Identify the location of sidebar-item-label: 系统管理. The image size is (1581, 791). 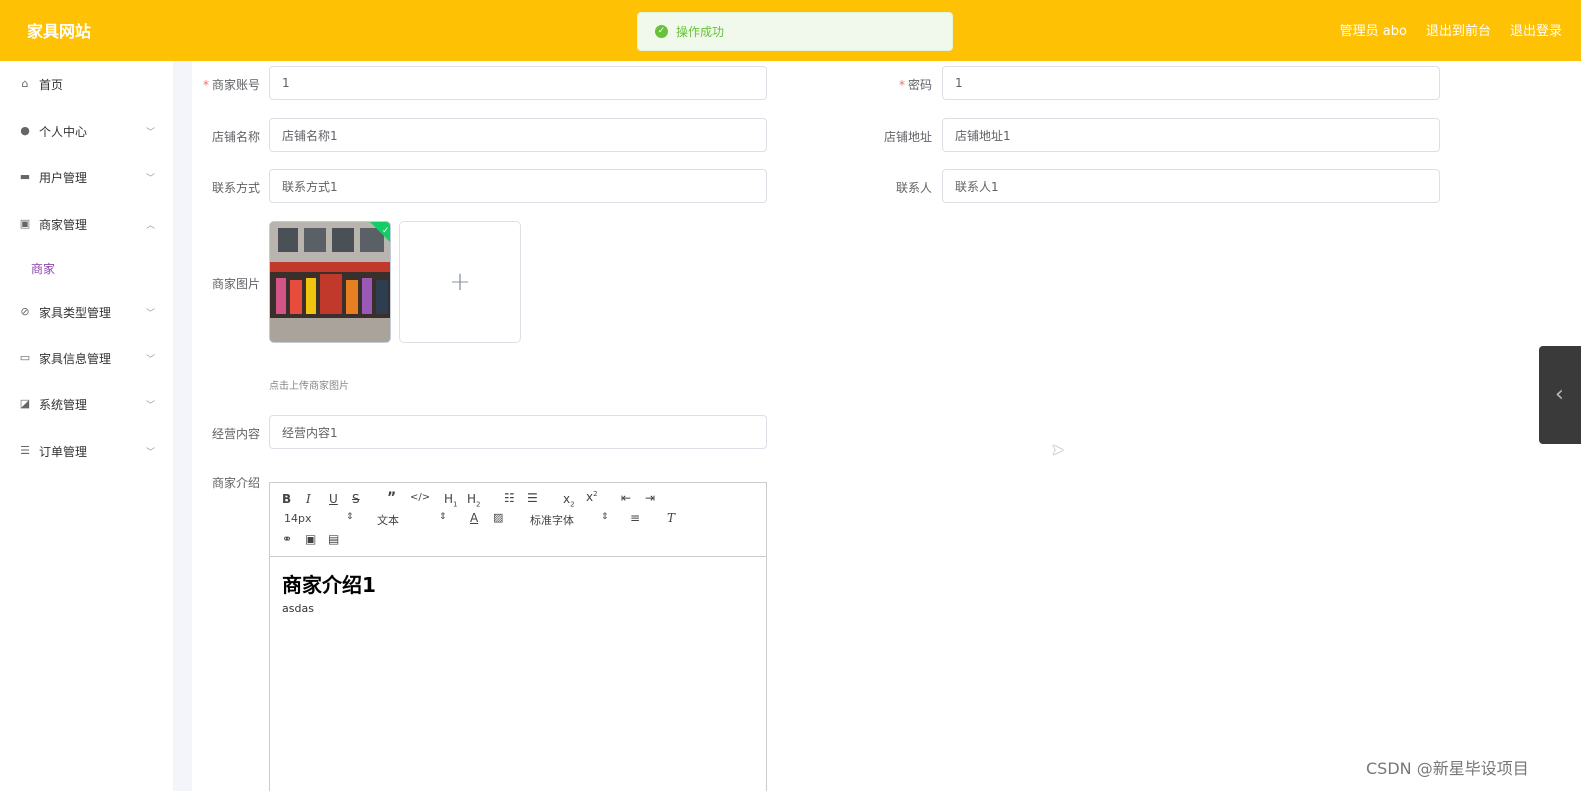
(63, 404).